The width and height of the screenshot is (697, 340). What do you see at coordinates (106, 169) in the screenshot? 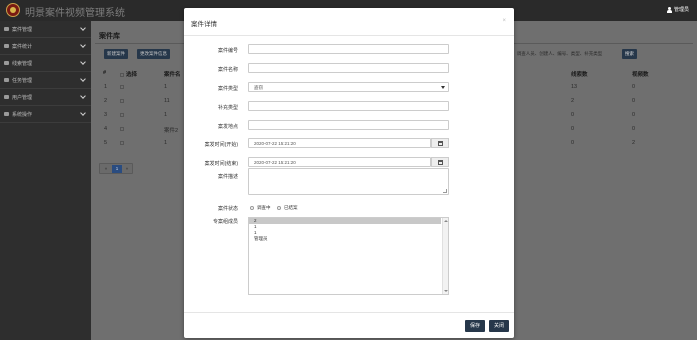
I see `prev-page-button: «` at bounding box center [106, 169].